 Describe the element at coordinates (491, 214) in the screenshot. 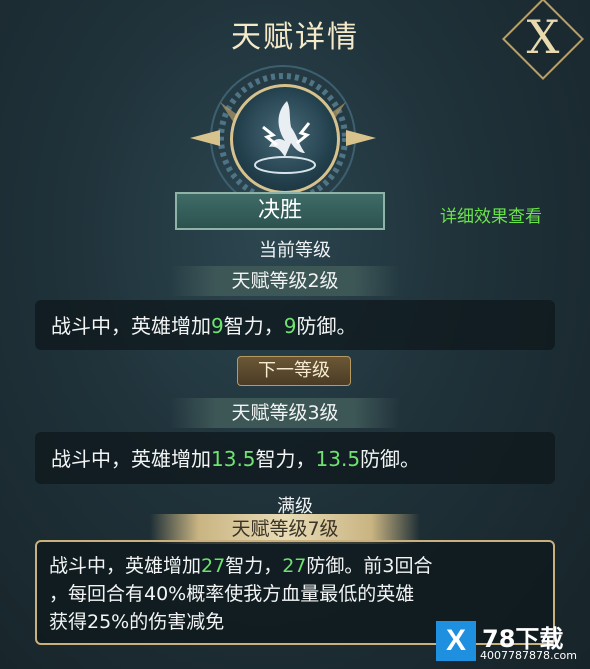

I see `detail-effects-link: 详细效果查看` at that location.